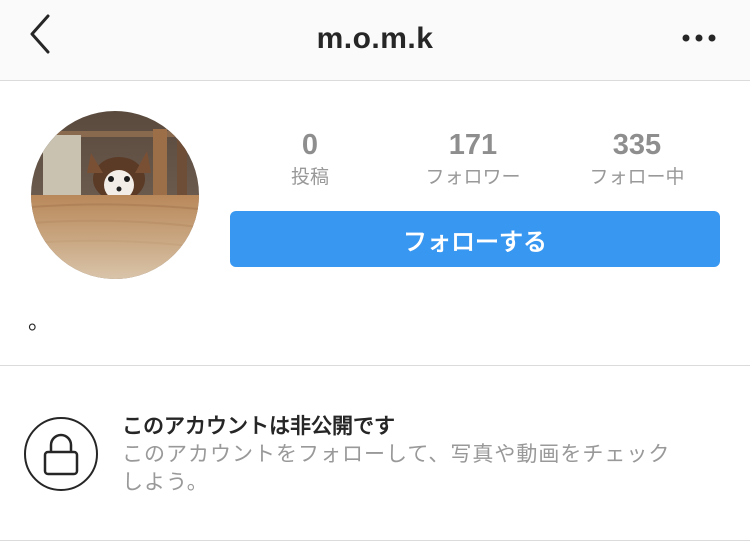  I want to click on dog-photo-image, so click(115, 195).